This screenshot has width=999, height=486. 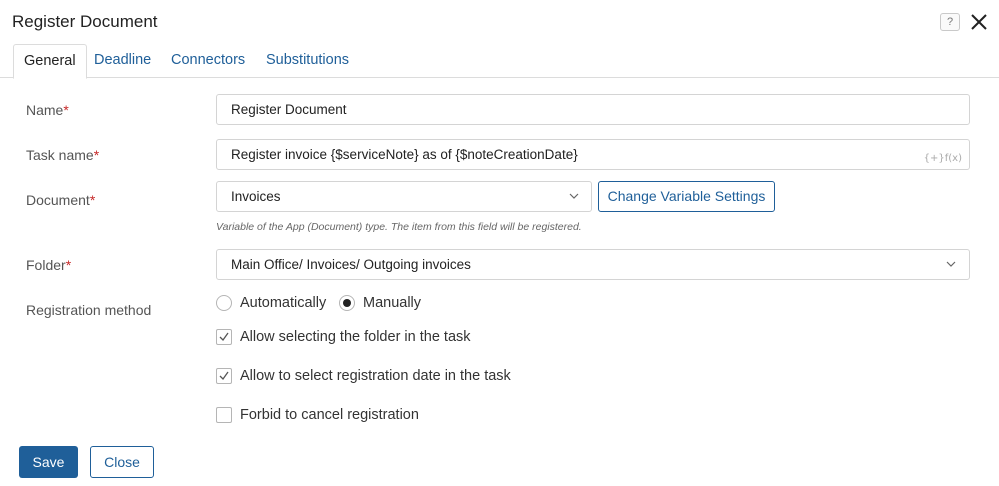 I want to click on folder-label: Folder*, so click(x=49, y=265).